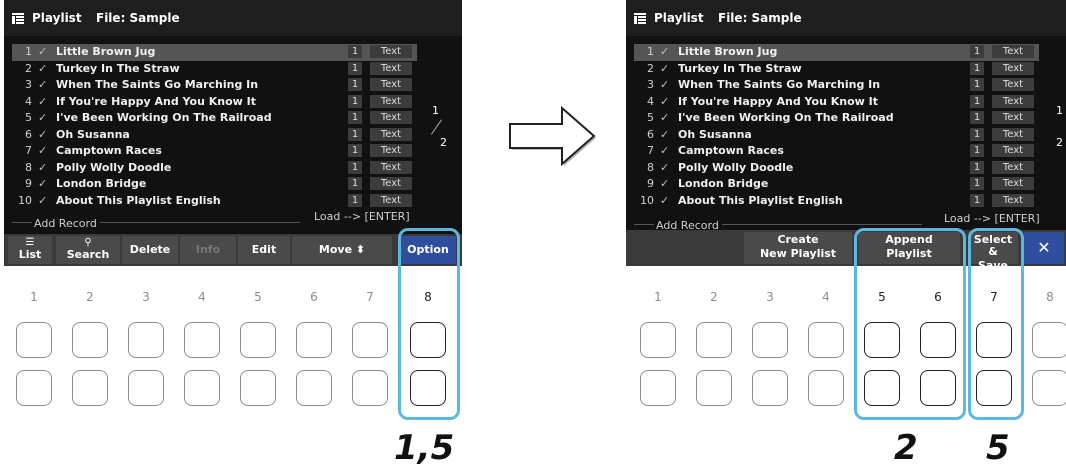 The image size is (1066, 472). What do you see at coordinates (314, 388) in the screenshot?
I see `panel-button-6-lower` at bounding box center [314, 388].